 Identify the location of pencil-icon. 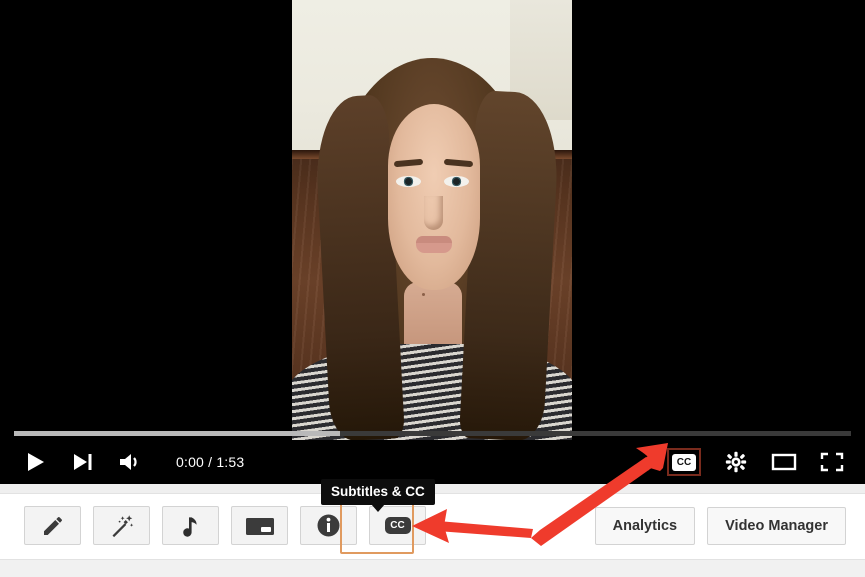
(52, 525).